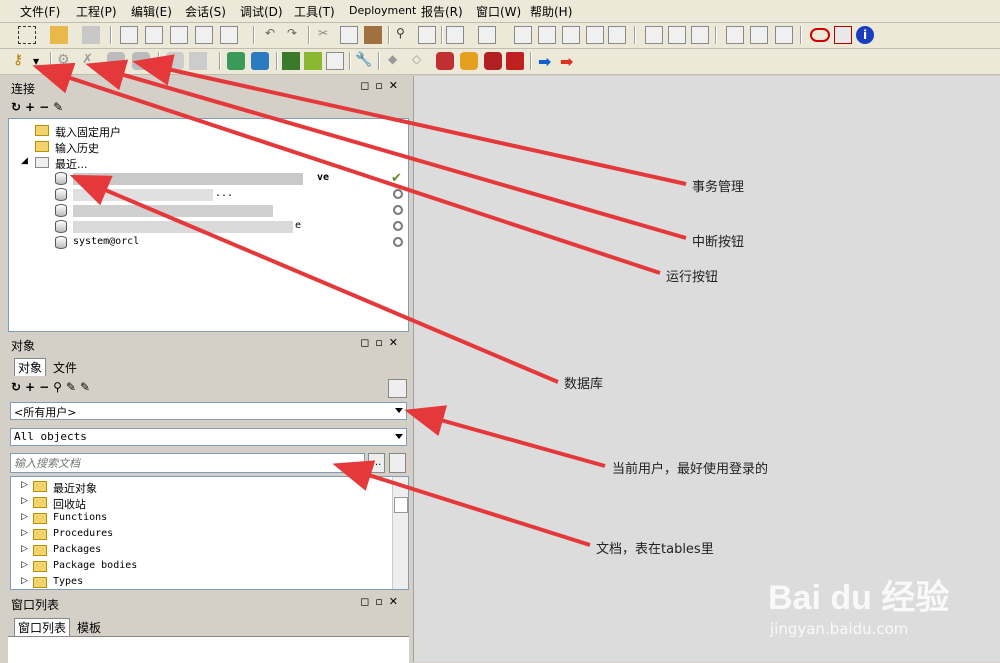 The height and width of the screenshot is (663, 1000). Describe the element at coordinates (692, 277) in the screenshot. I see `annotation-run: 运行按钮` at that location.